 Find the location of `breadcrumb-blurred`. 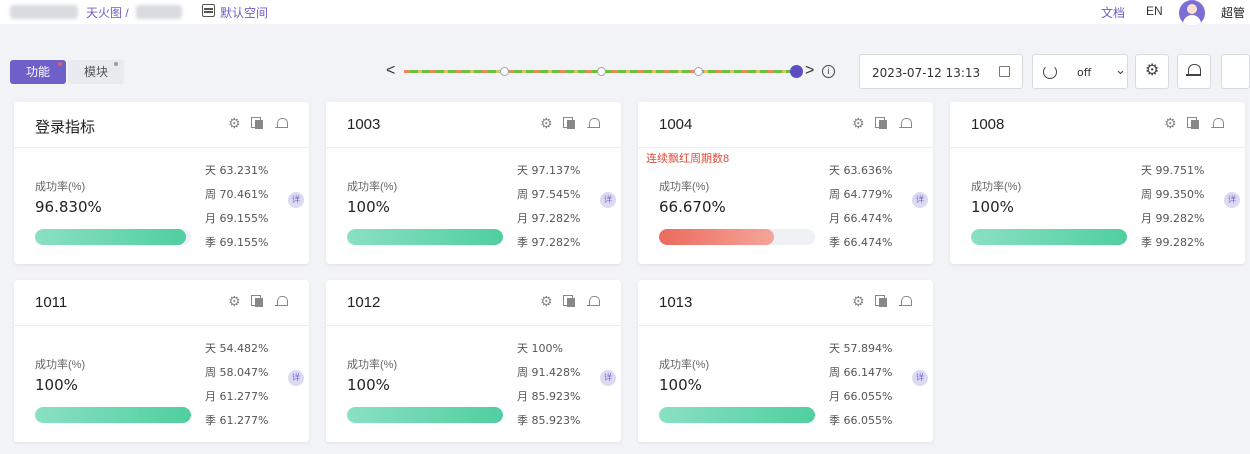

breadcrumb-blurred is located at coordinates (159, 12).